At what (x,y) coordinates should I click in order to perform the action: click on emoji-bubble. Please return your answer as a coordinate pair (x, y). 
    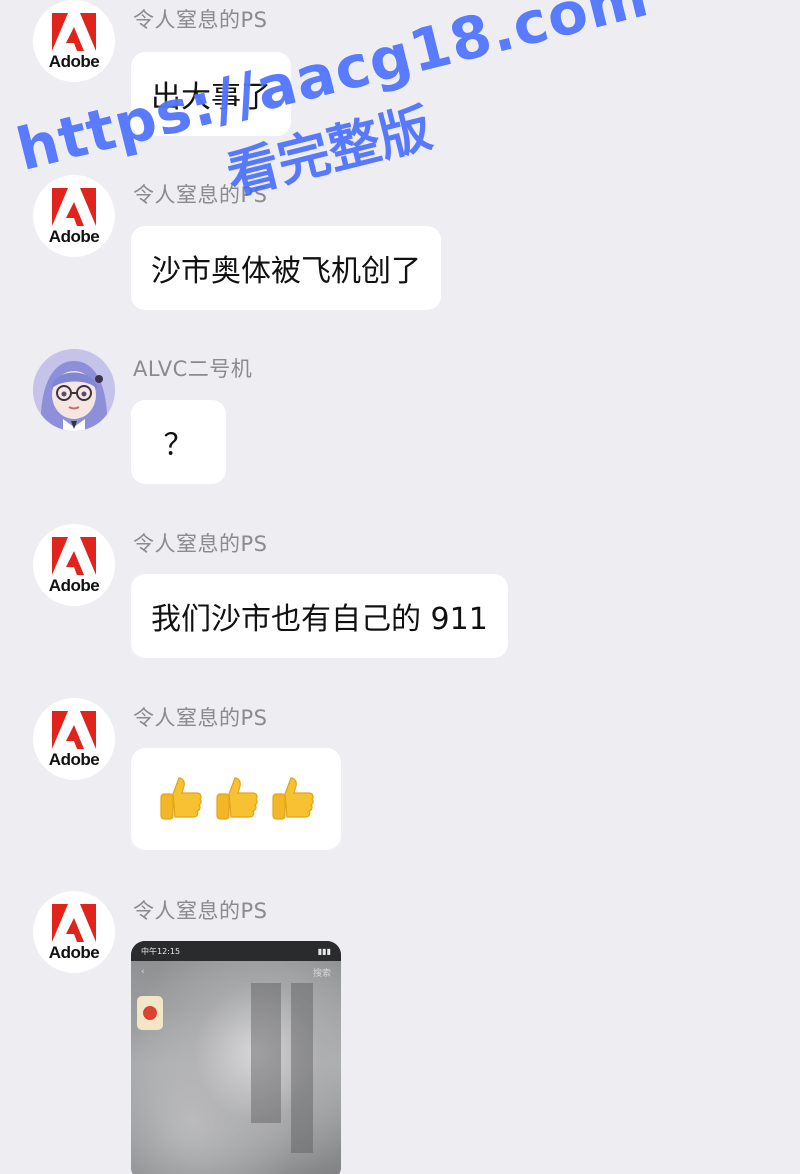
    Looking at the image, I should click on (236, 799).